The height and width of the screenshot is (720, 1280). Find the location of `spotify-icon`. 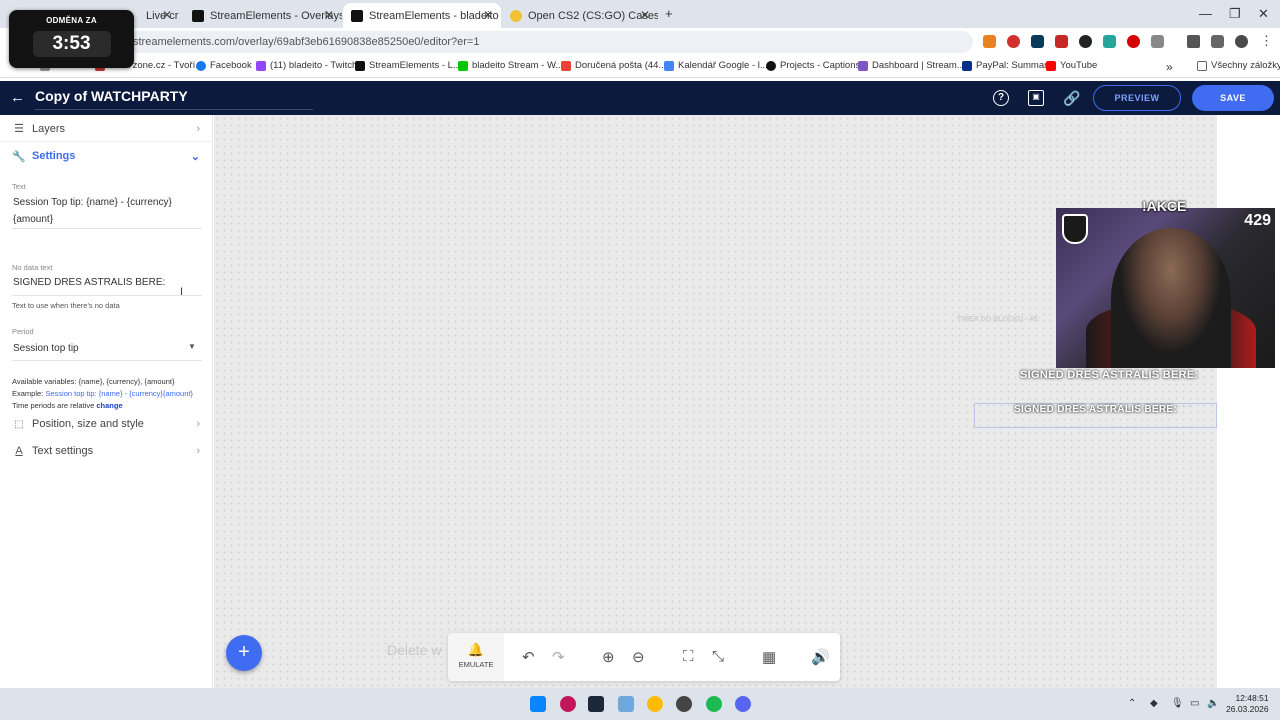

spotify-icon is located at coordinates (714, 704).